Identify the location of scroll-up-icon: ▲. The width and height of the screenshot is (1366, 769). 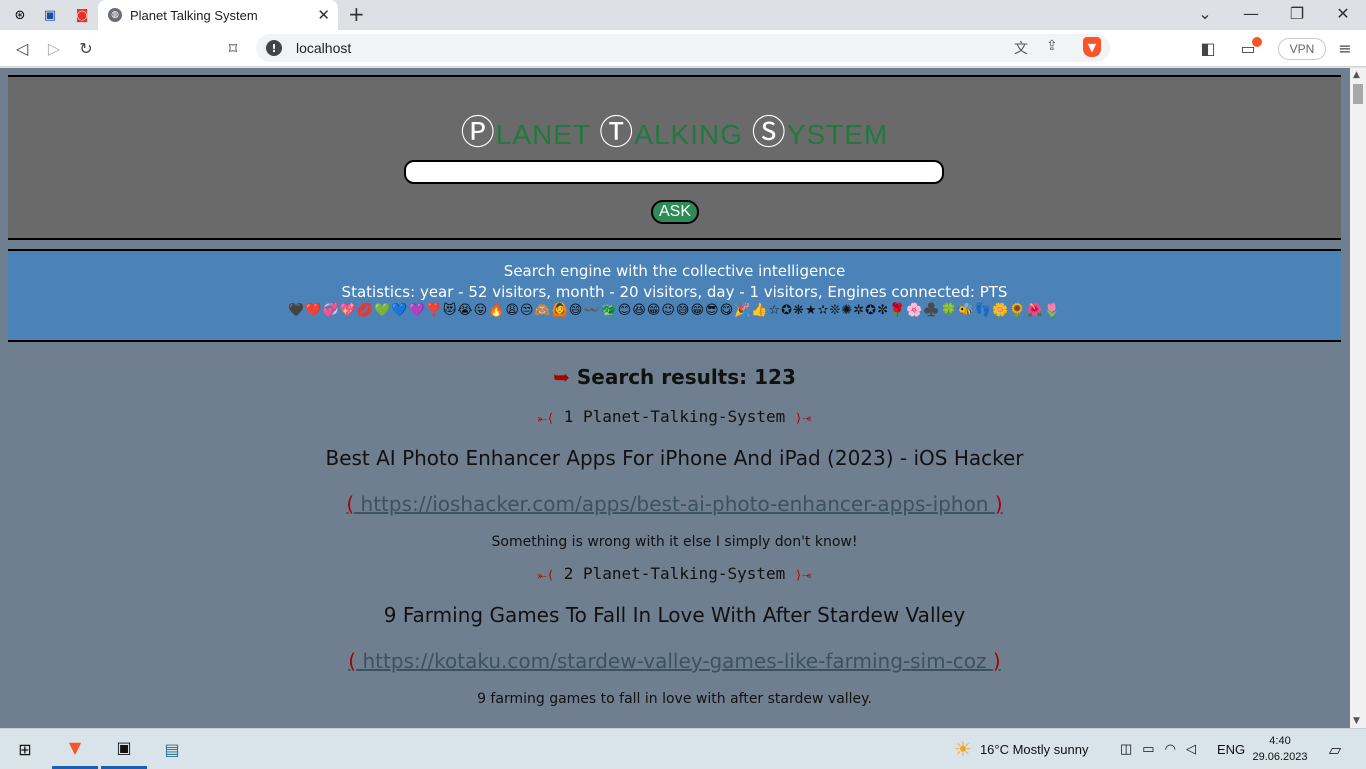
(1356, 75).